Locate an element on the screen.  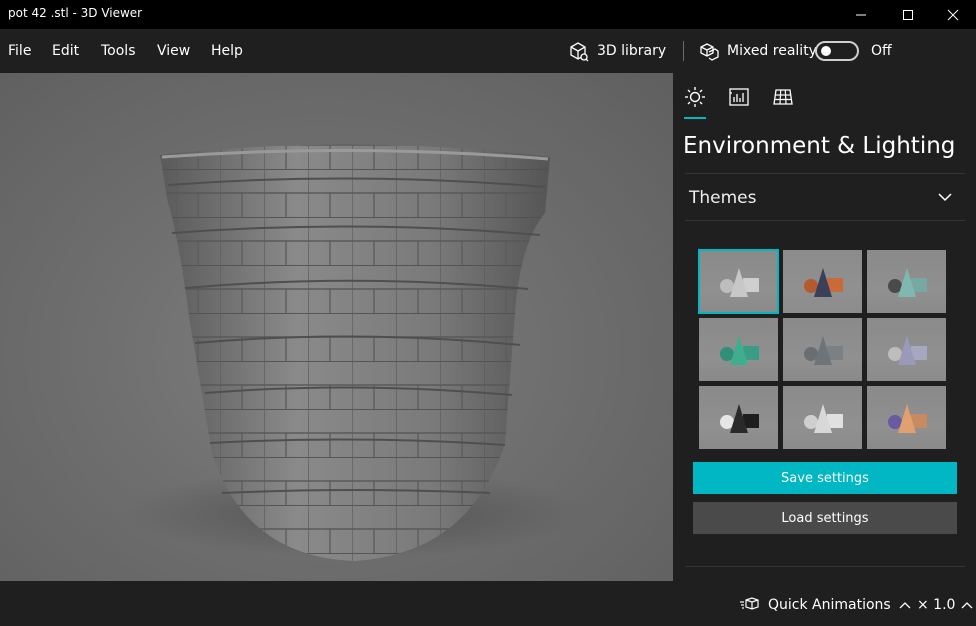
themes-expander: Themes is located at coordinates (825, 197).